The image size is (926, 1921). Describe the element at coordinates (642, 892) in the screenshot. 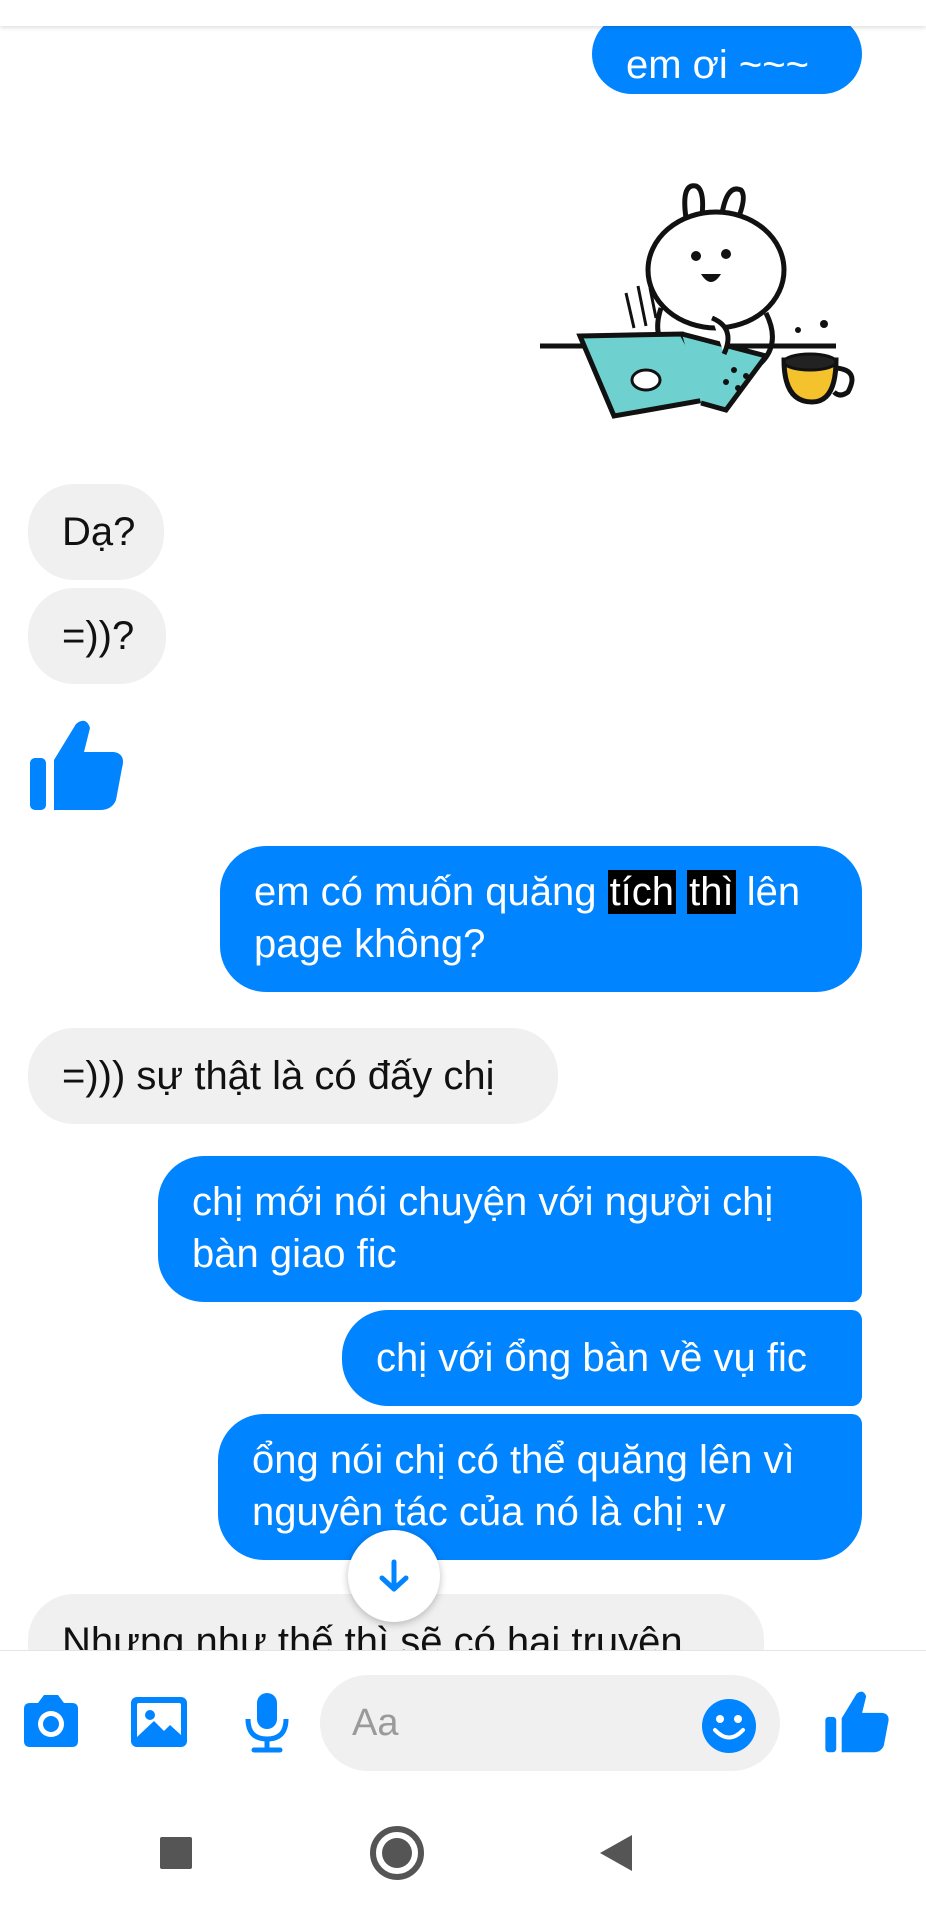

I see `highlighted-text: tích` at that location.